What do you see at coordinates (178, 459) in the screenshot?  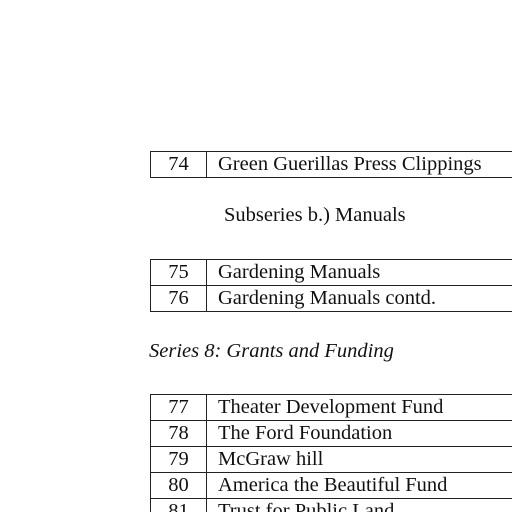 I see `box-number: 79` at bounding box center [178, 459].